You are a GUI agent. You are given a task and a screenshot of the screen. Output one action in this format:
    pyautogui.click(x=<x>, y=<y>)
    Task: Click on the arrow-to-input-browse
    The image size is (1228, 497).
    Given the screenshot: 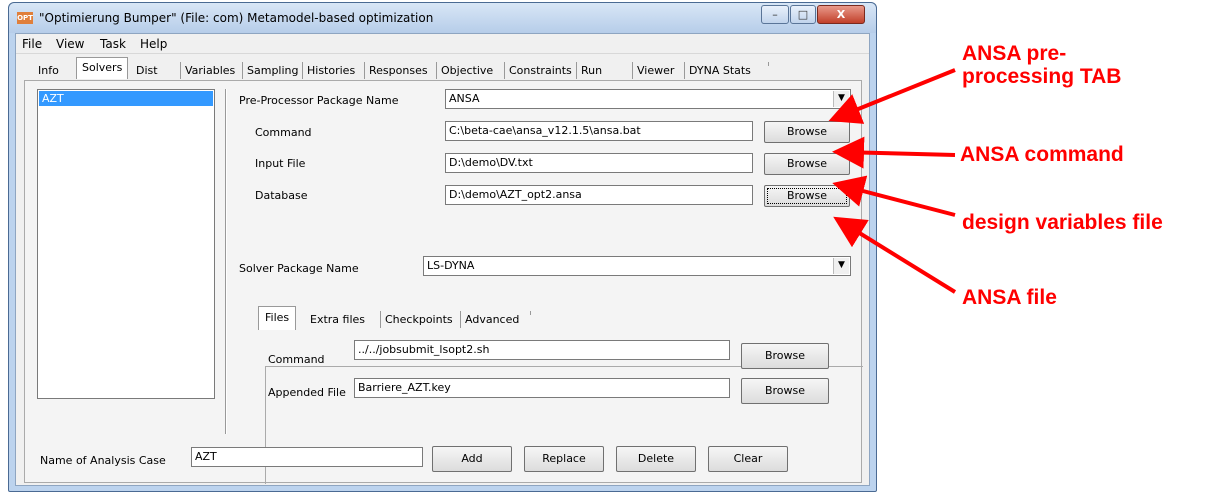 What is the action you would take?
    pyautogui.click(x=894, y=196)
    